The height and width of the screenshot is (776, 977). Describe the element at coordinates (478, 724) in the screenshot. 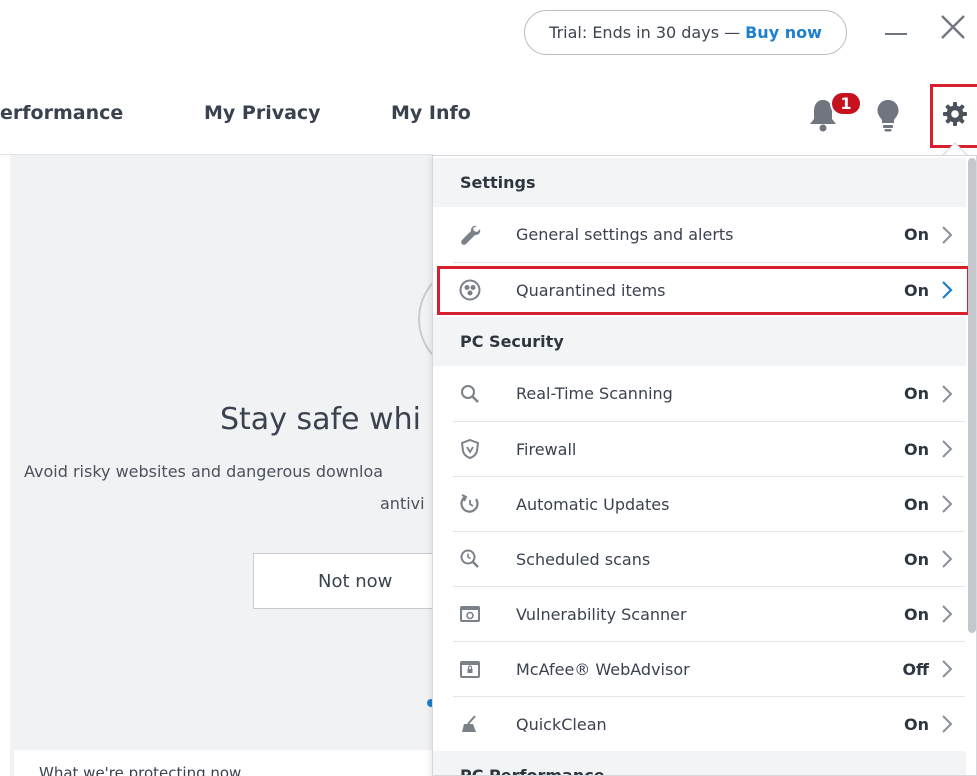

I see `broom-icon` at that location.